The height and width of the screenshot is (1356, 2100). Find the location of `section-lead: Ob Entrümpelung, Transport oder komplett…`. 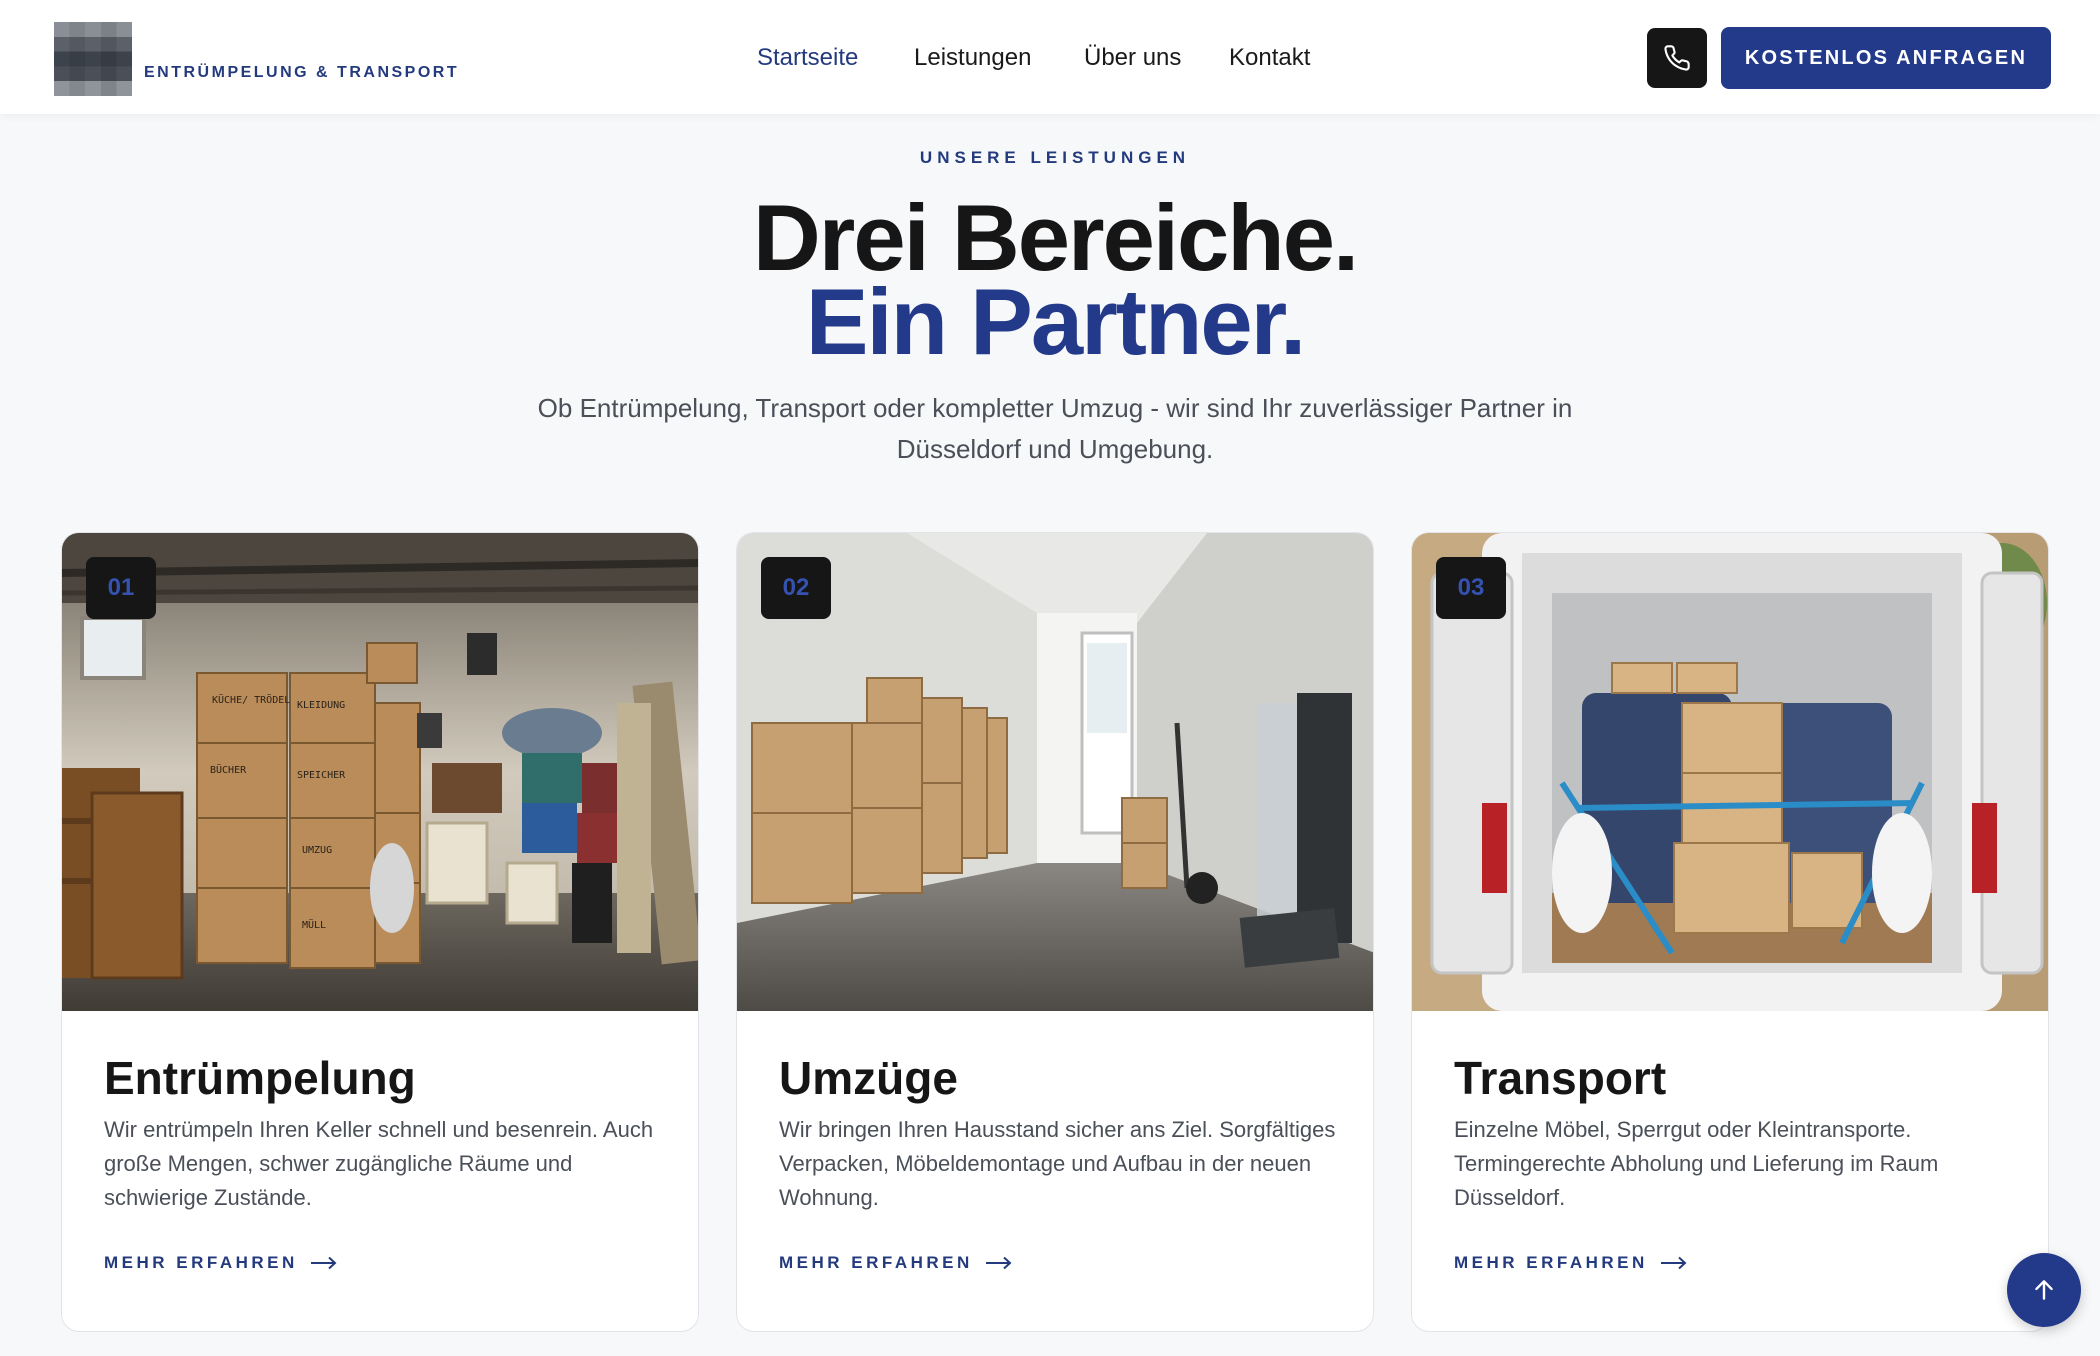

section-lead: Ob Entrümpelung, Transport oder komplett… is located at coordinates (1055, 428).